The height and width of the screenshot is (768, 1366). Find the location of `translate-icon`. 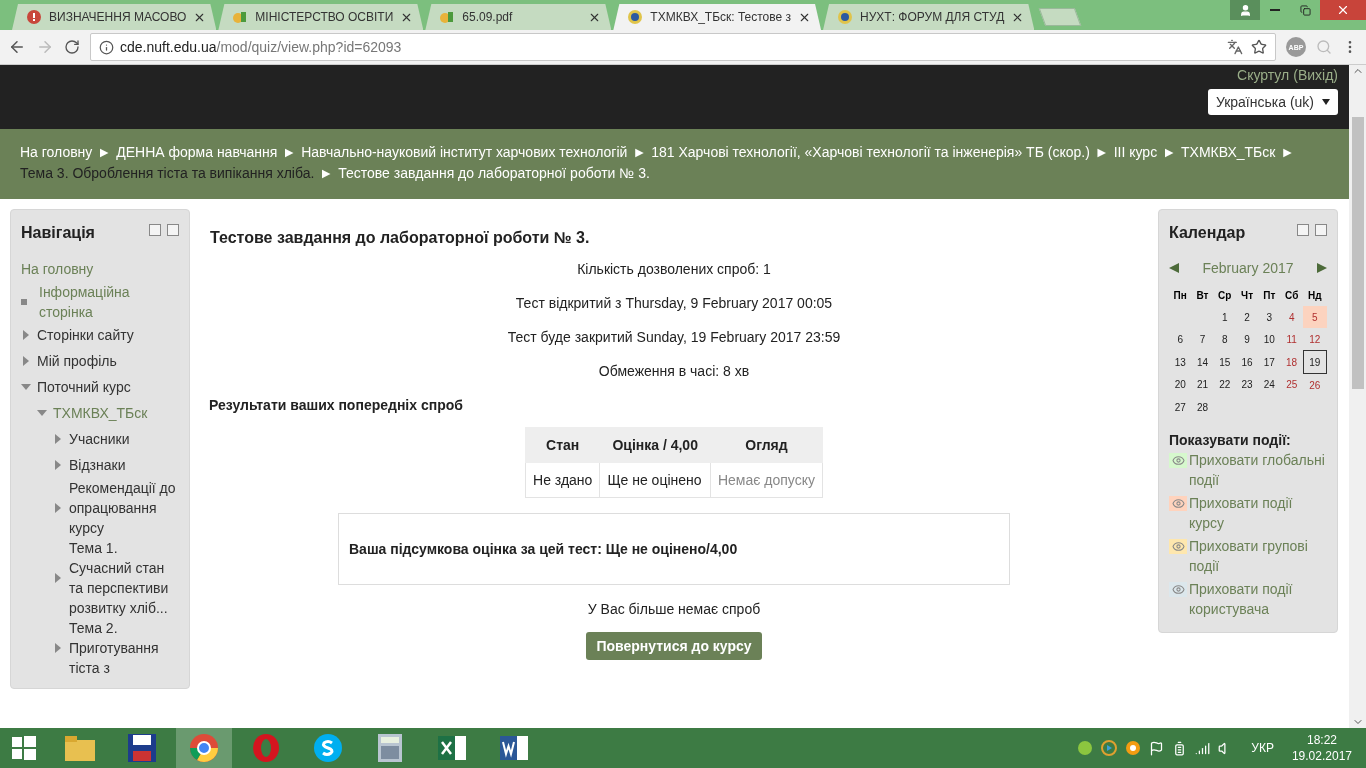

translate-icon is located at coordinates (1235, 47).